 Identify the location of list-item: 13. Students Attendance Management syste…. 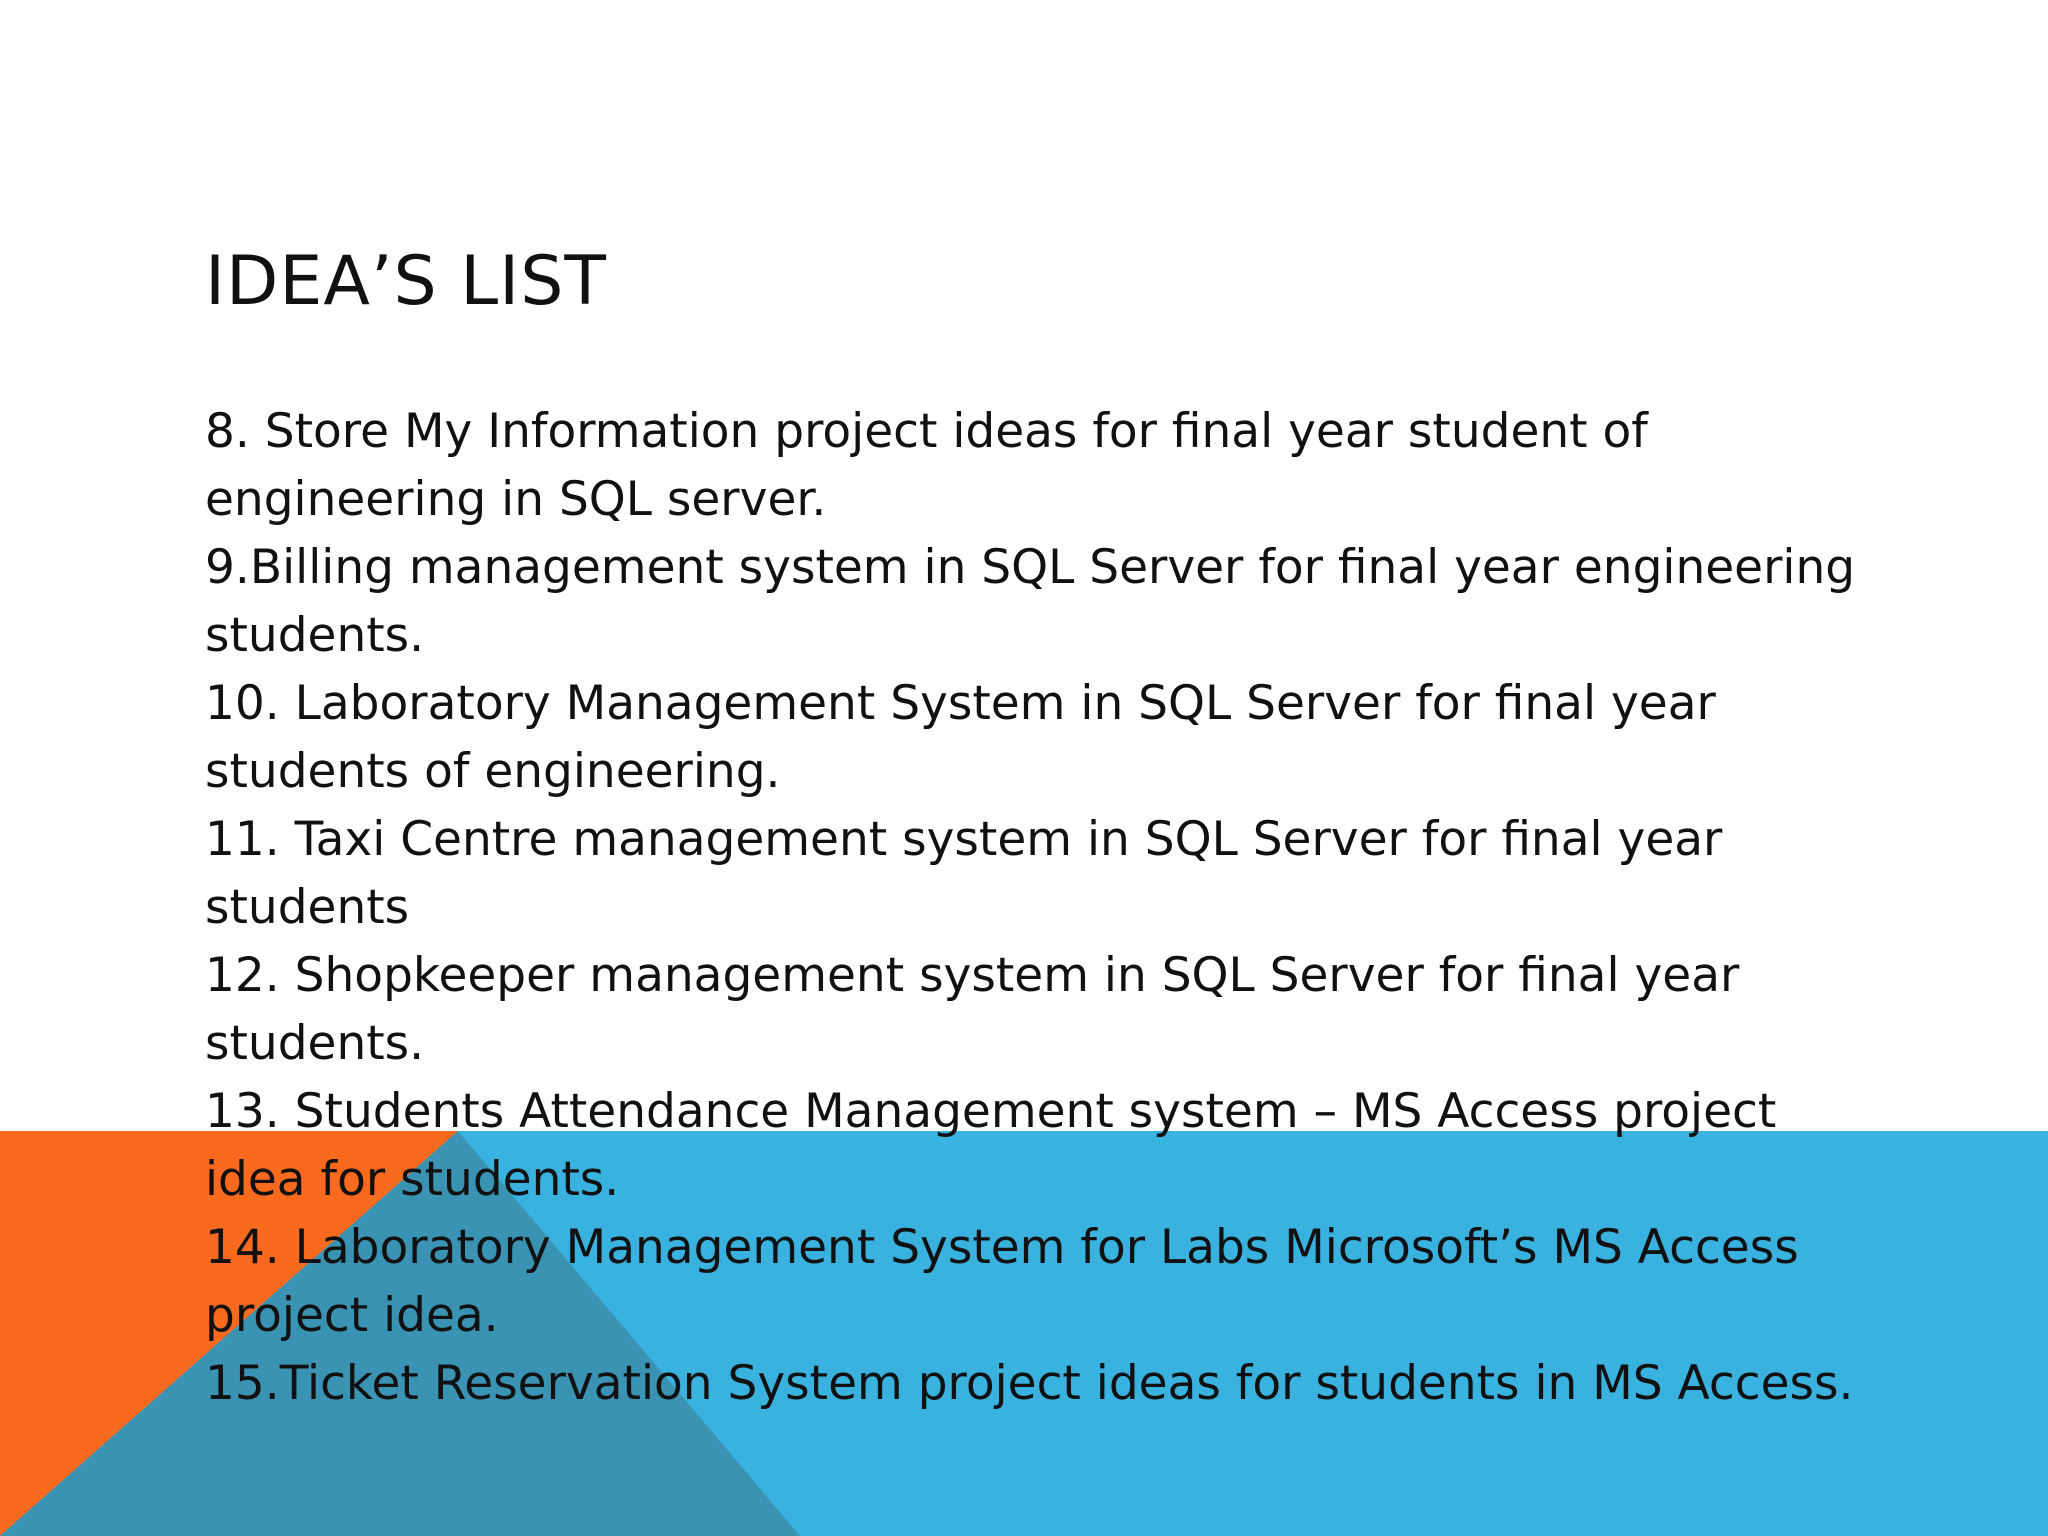
(991, 1145).